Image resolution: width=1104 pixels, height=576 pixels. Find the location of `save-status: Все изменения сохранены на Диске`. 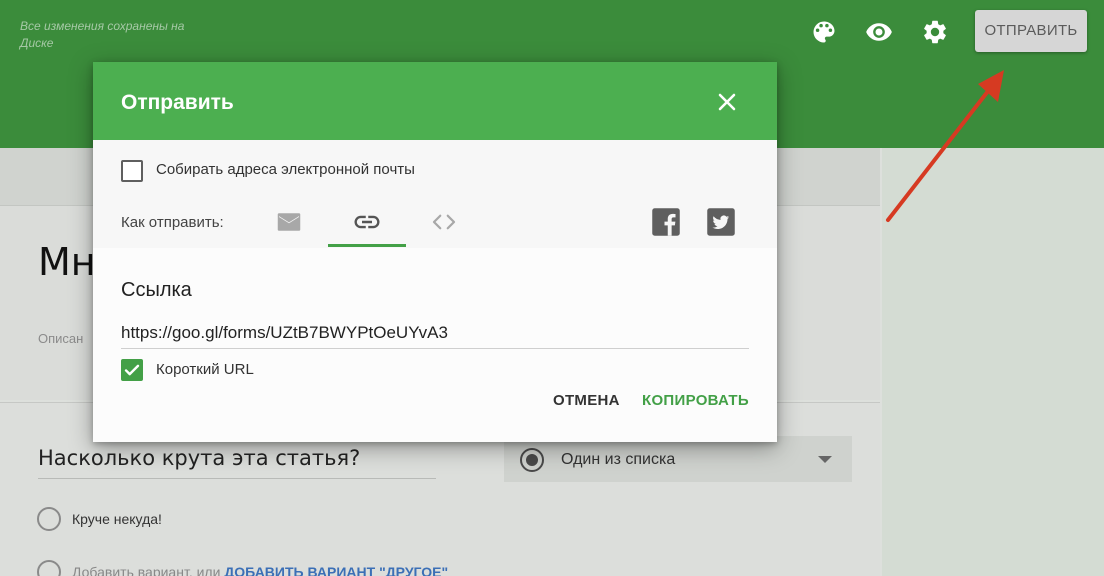

save-status: Все изменения сохранены на Диске is located at coordinates (102, 34).